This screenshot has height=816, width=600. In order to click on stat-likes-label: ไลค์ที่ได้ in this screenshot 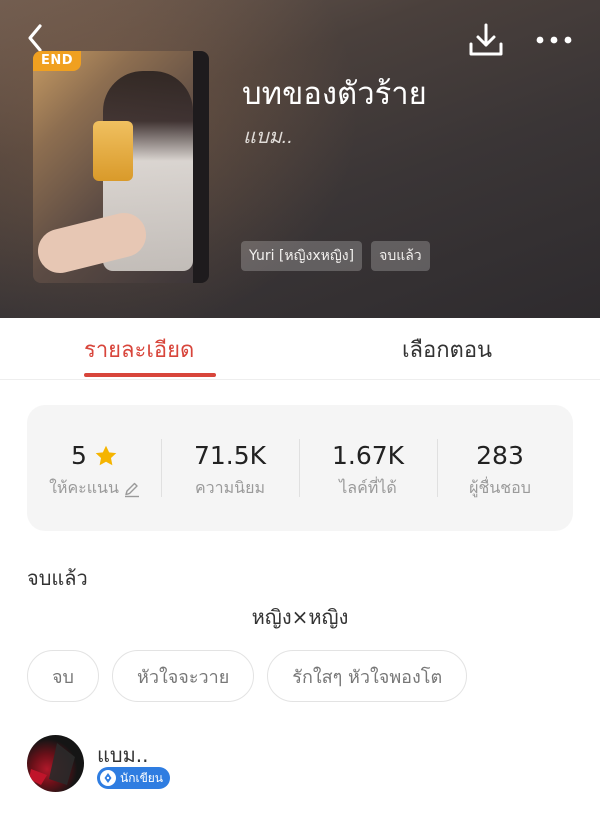, I will do `click(368, 487)`.